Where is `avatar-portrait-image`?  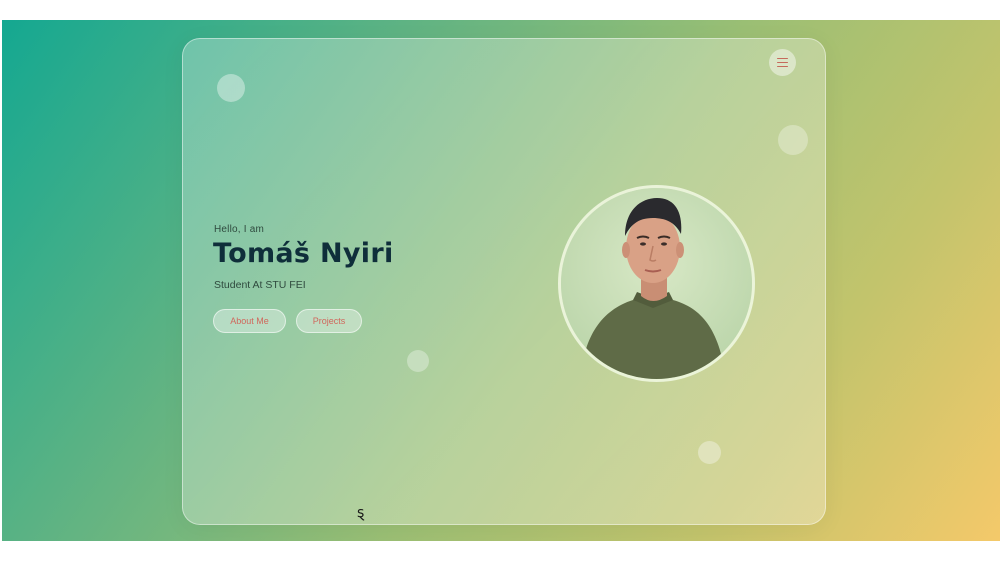 avatar-portrait-image is located at coordinates (656, 283).